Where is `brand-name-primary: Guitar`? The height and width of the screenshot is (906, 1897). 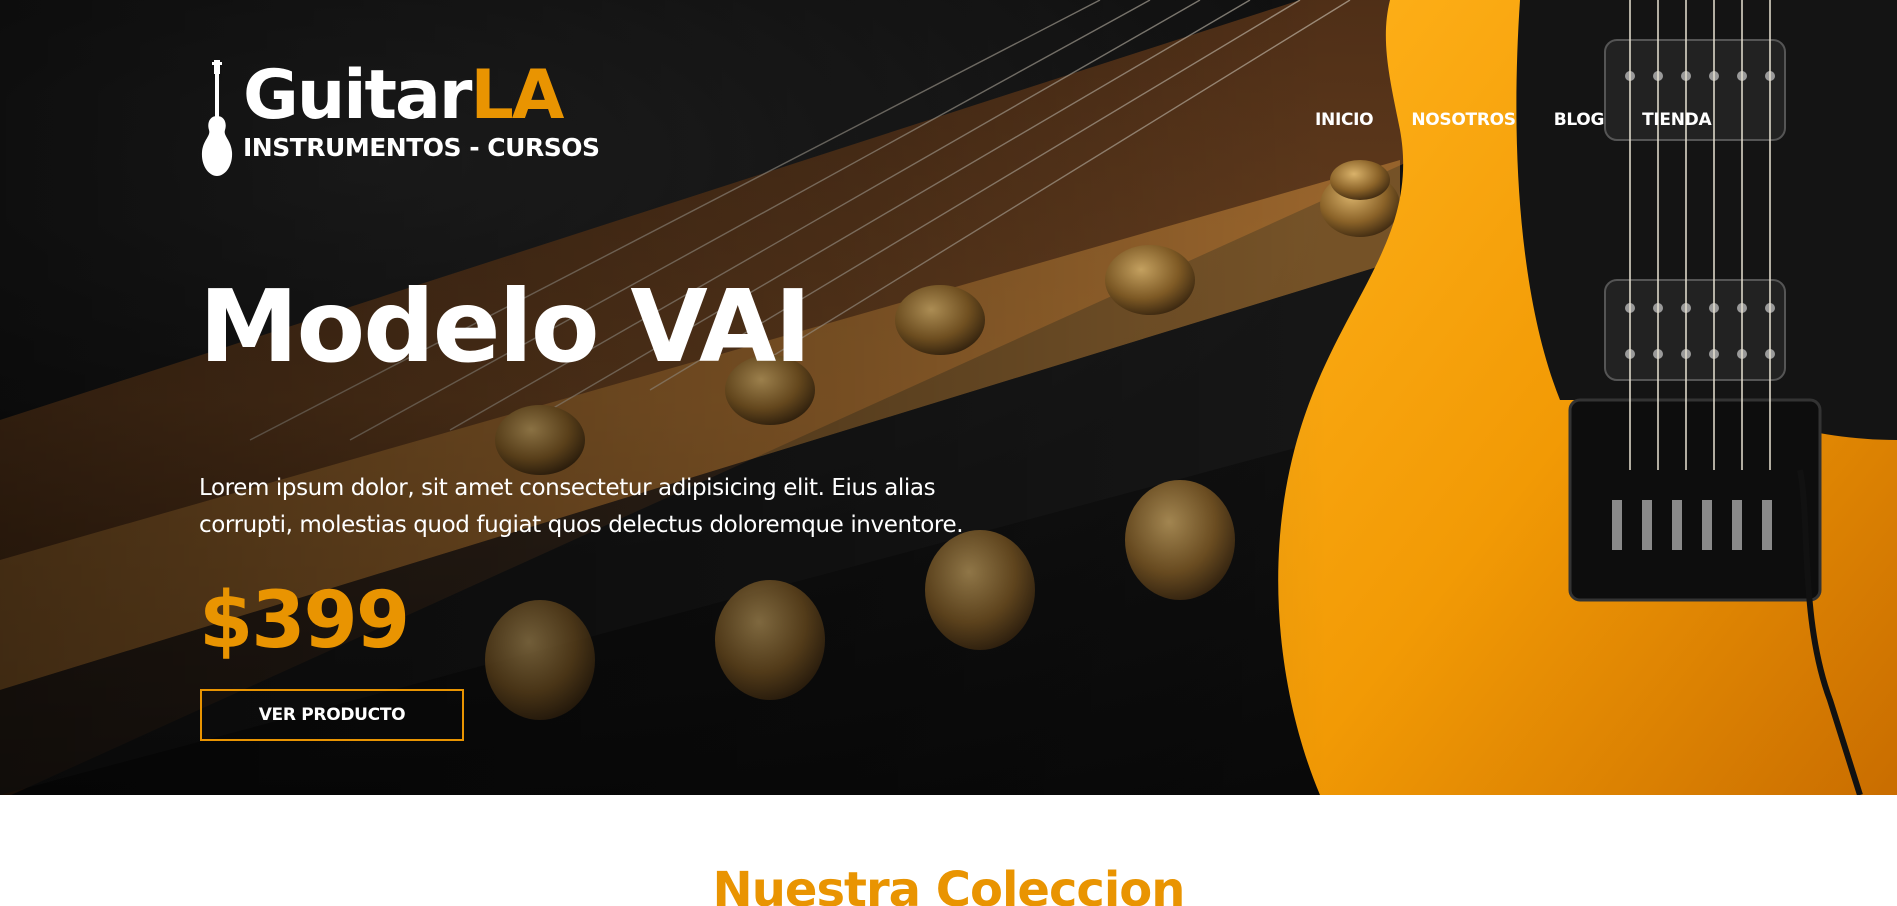 brand-name-primary: Guitar is located at coordinates (357, 95).